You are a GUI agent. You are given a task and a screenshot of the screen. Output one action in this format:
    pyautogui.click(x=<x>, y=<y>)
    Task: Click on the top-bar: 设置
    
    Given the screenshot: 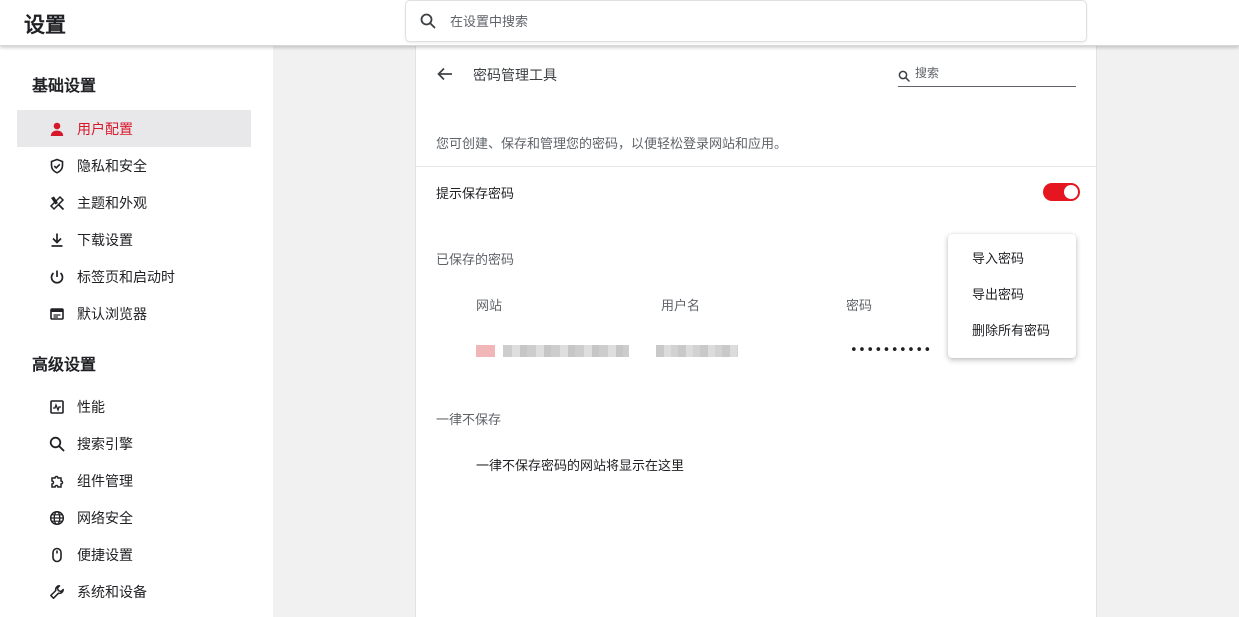 What is the action you would take?
    pyautogui.click(x=619, y=23)
    